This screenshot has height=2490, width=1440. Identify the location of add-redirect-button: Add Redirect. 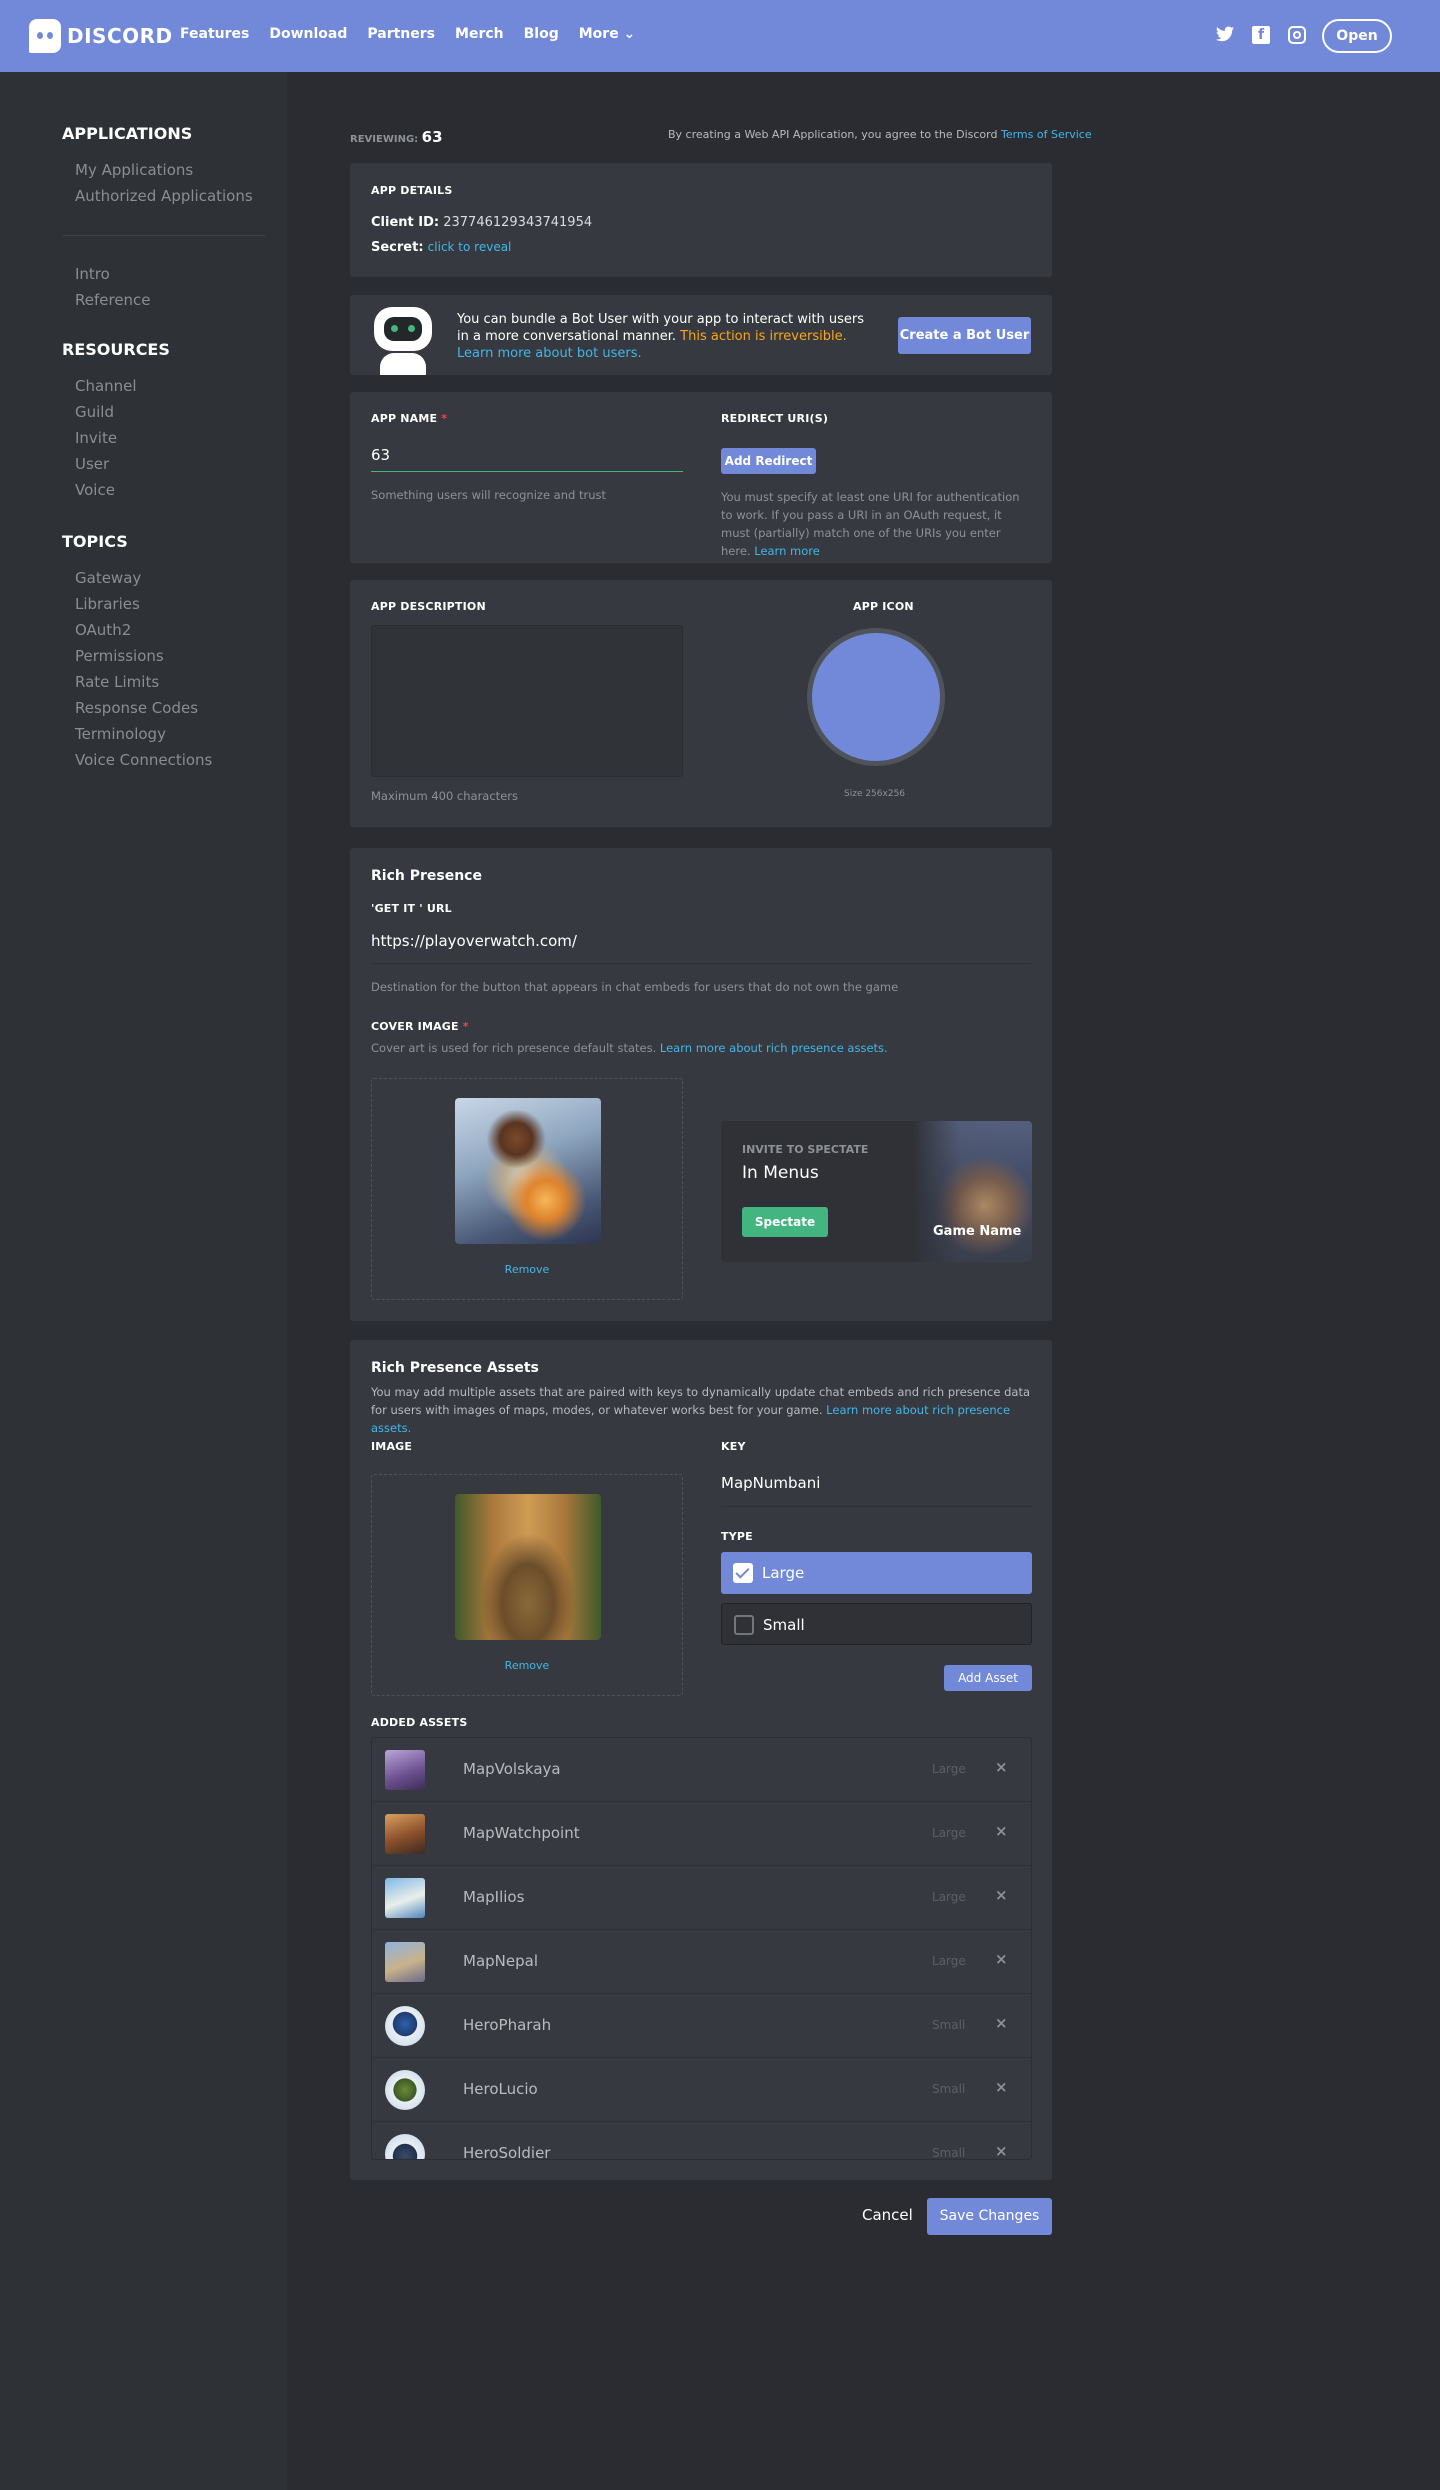
(768, 461).